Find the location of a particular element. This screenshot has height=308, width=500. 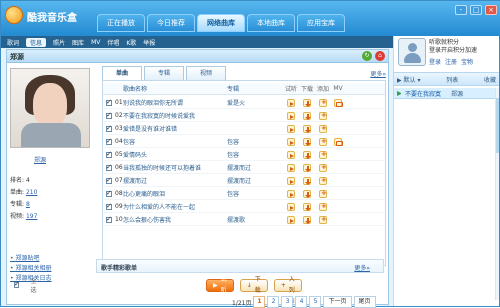

subnav-karaoke: K歌 is located at coordinates (131, 42).